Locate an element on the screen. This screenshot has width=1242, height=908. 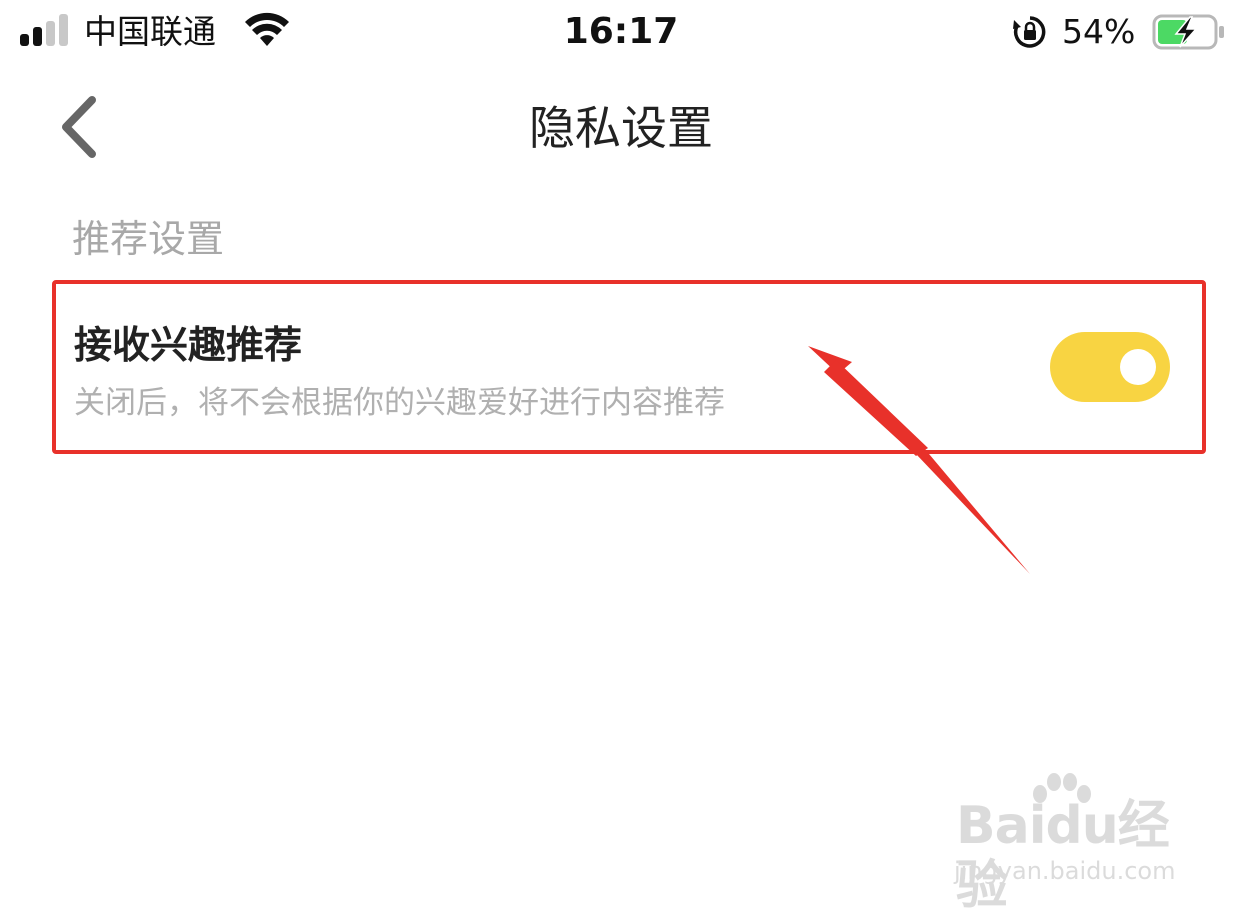
setting-description: 关闭后，将不会根据你的兴趣爱好进行内容推荐 is located at coordinates (399, 403).